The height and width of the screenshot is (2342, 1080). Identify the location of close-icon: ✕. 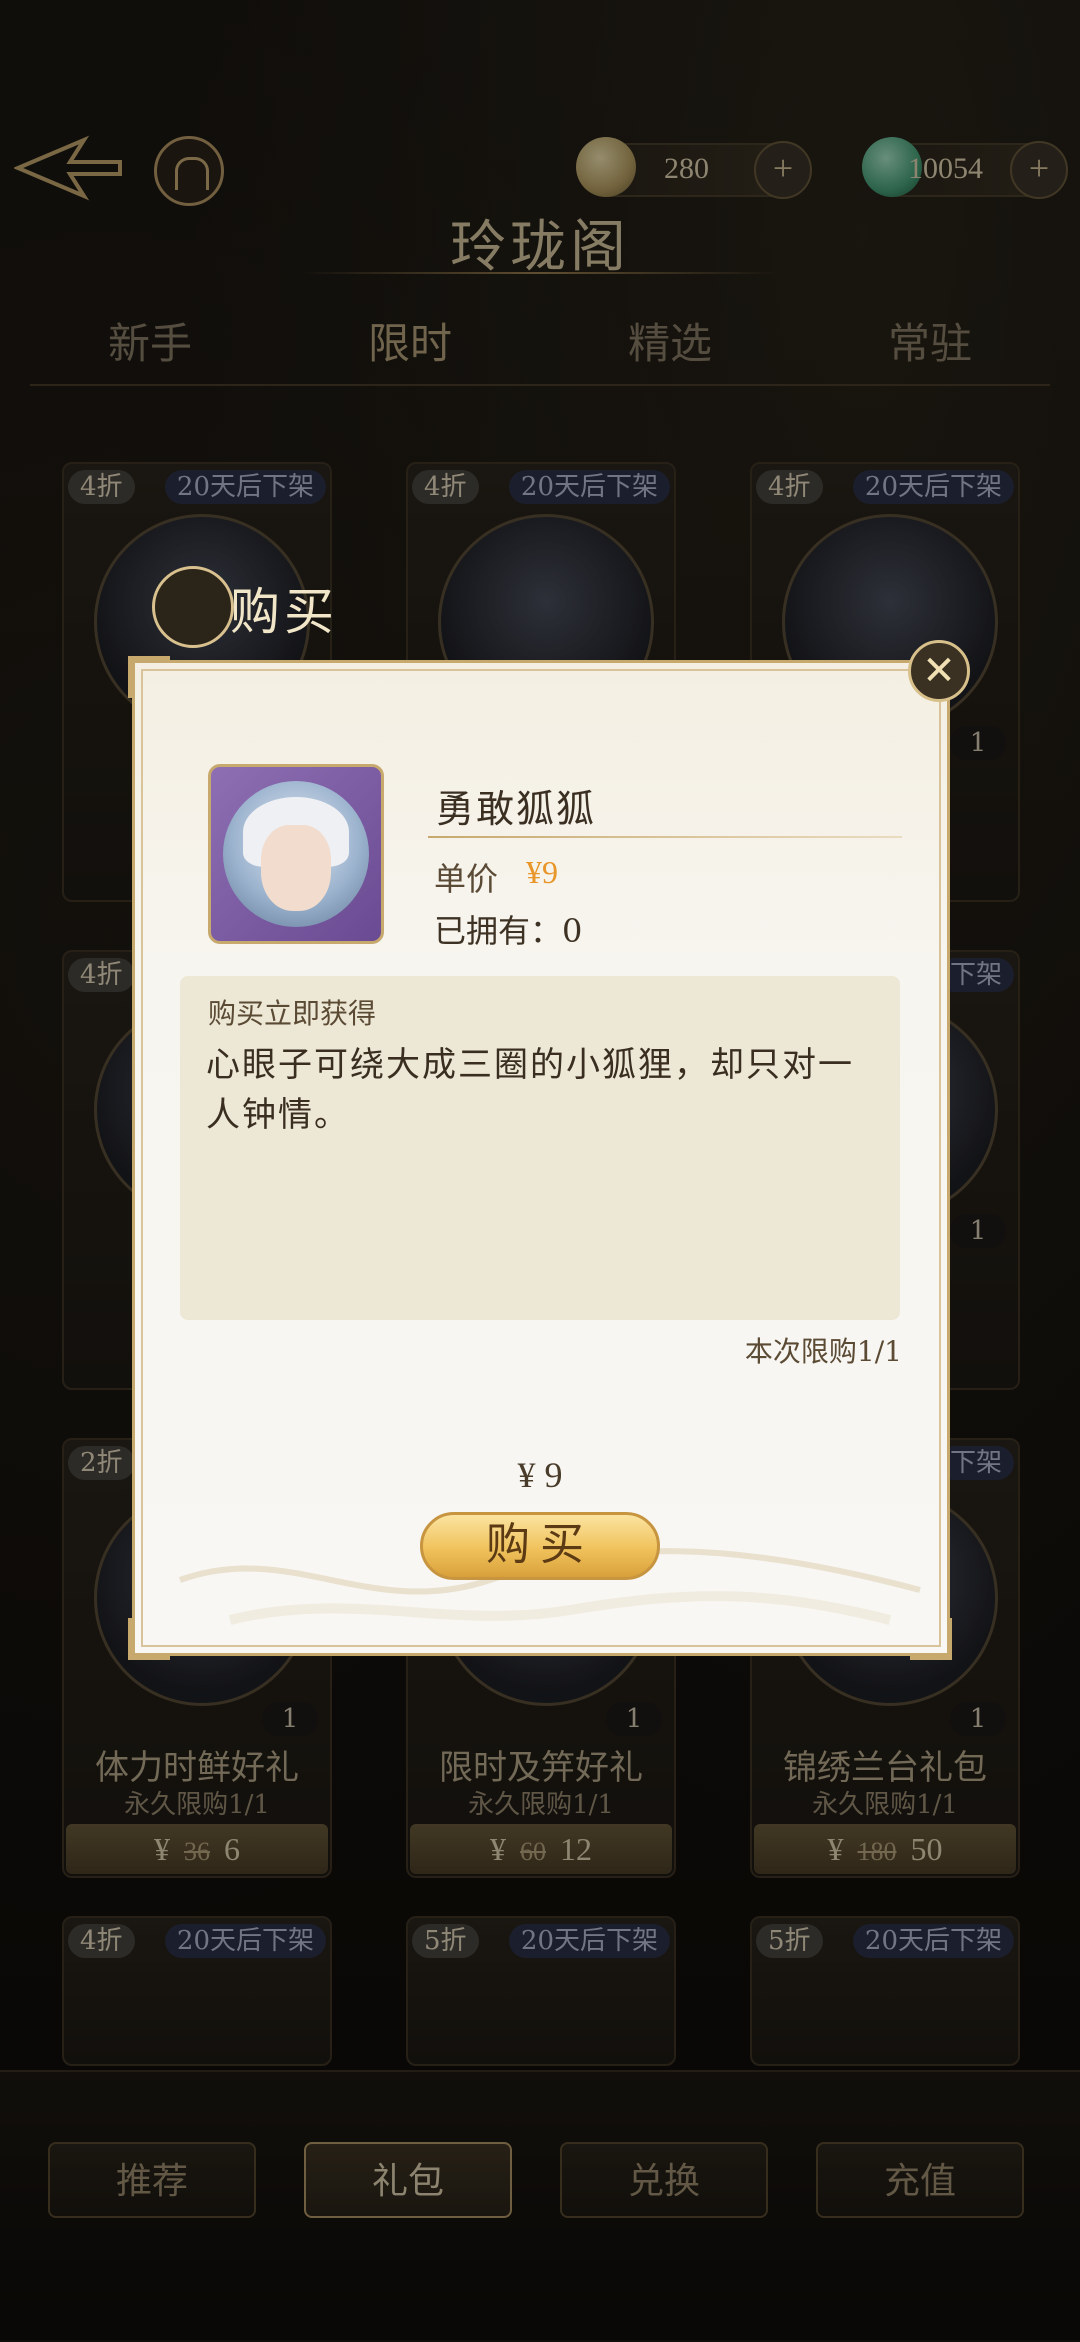
(939, 671).